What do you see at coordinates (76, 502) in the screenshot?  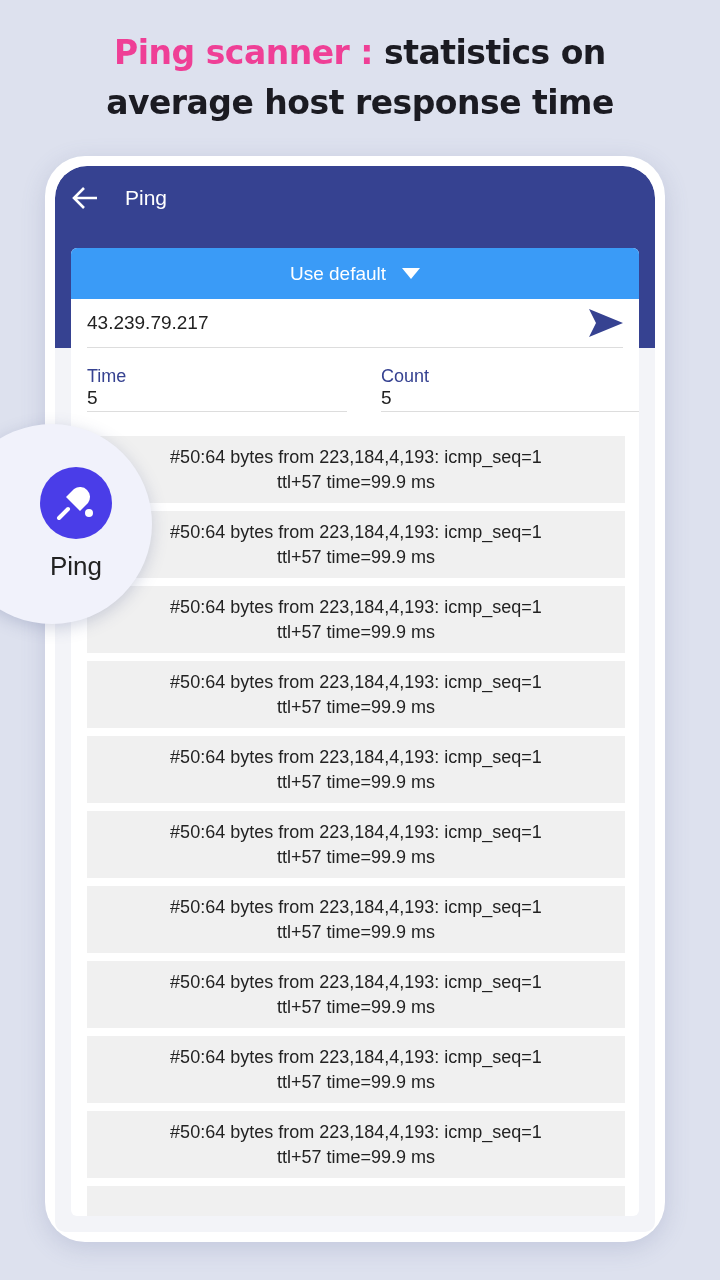 I see `ping-pong-paddle-icon` at bounding box center [76, 502].